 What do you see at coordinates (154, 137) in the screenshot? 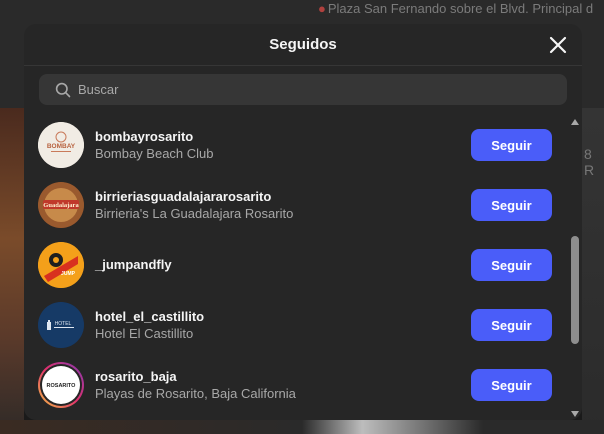
I see `username: bombayrosarito` at bounding box center [154, 137].